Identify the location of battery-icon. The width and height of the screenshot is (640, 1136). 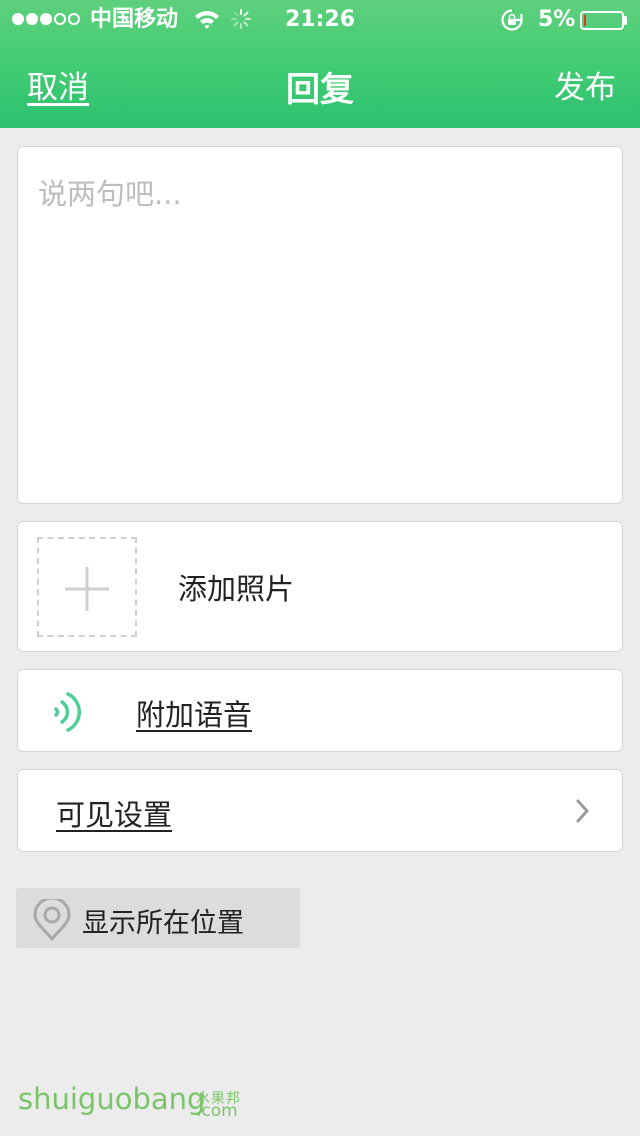
(602, 20).